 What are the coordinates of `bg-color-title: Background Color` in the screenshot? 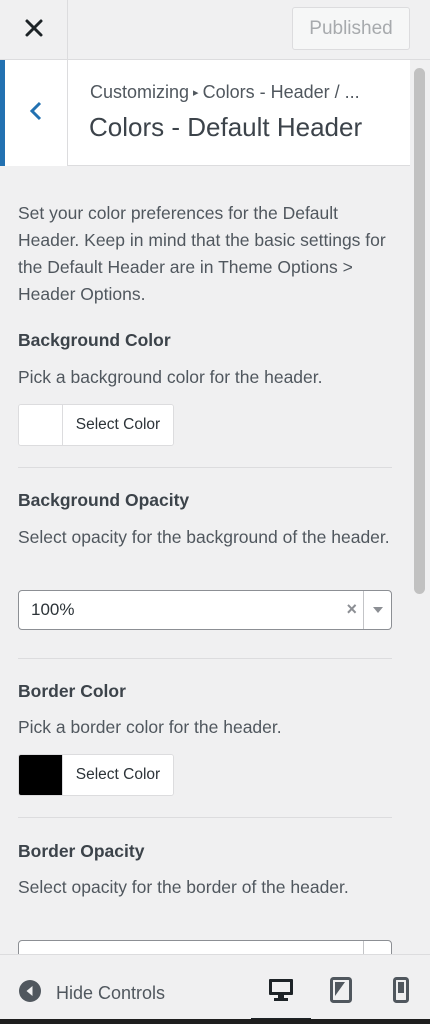 It's located at (94, 340).